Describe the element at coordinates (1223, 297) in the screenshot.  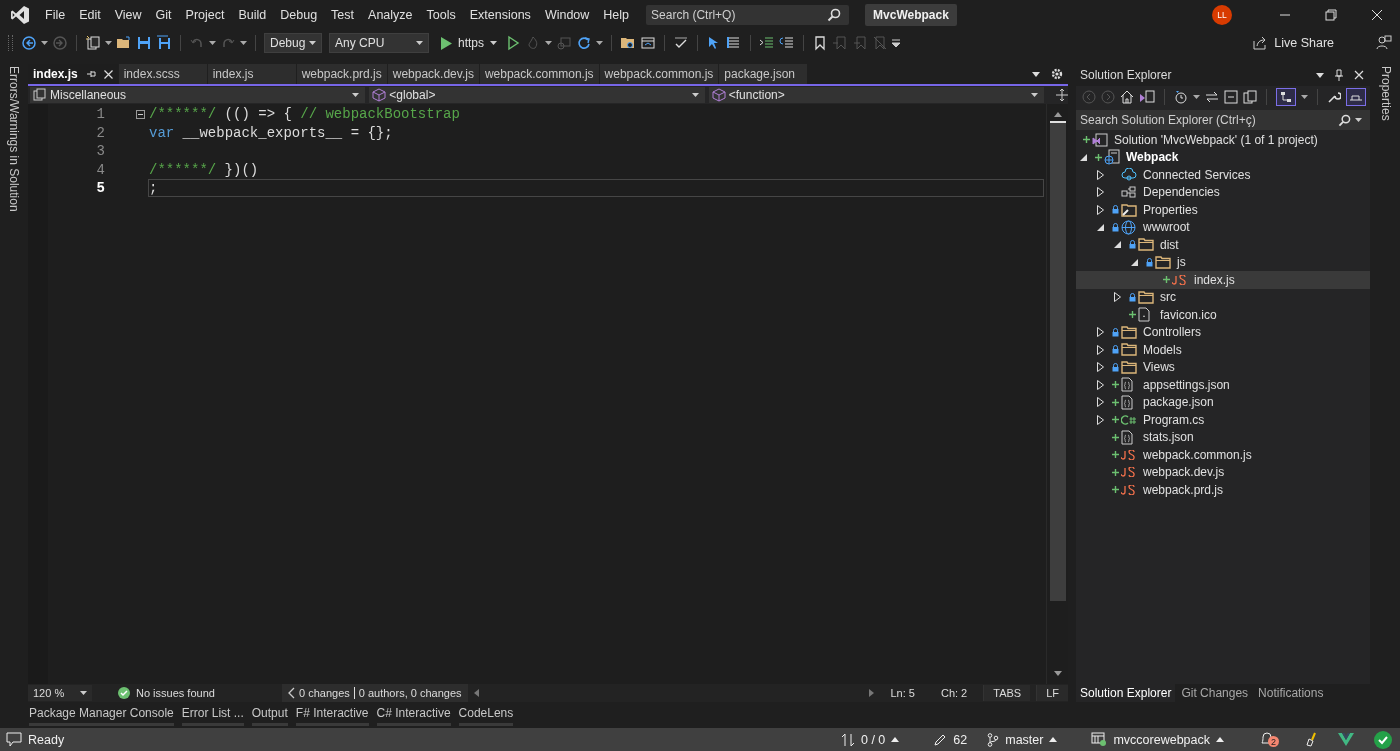
I see `tree-item: src` at that location.